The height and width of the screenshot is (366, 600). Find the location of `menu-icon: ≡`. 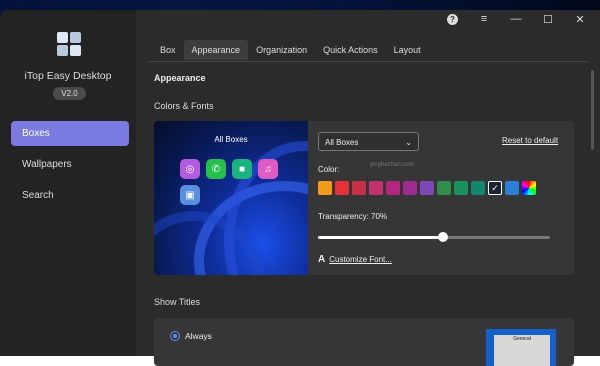

menu-icon: ≡ is located at coordinates (484, 19).